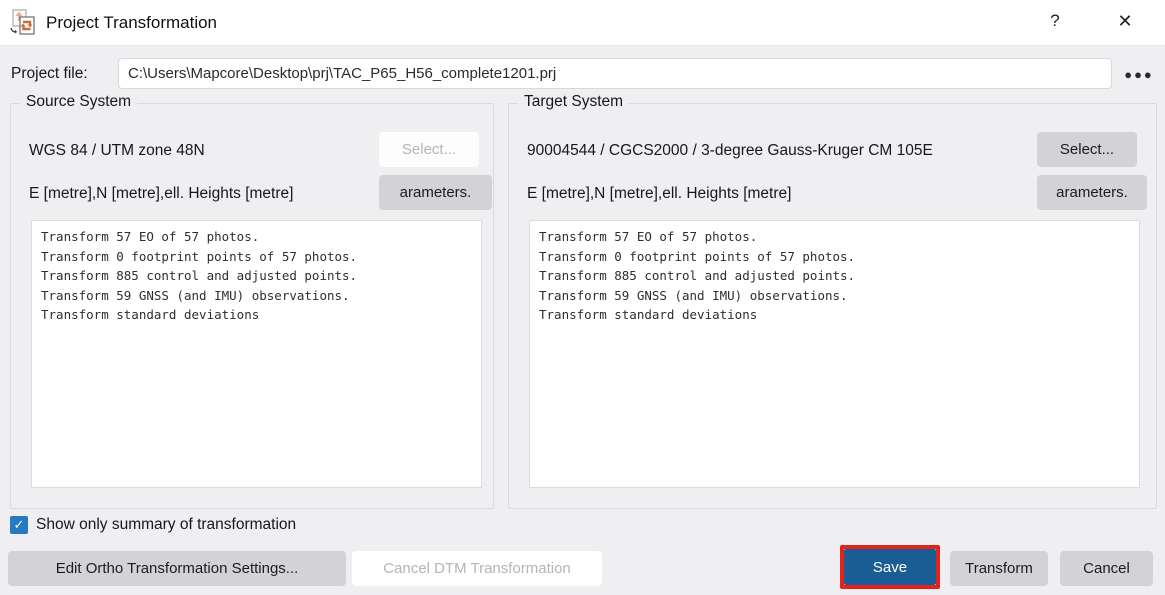 The height and width of the screenshot is (595, 1165). What do you see at coordinates (615, 73) in the screenshot?
I see `project-file-input` at bounding box center [615, 73].